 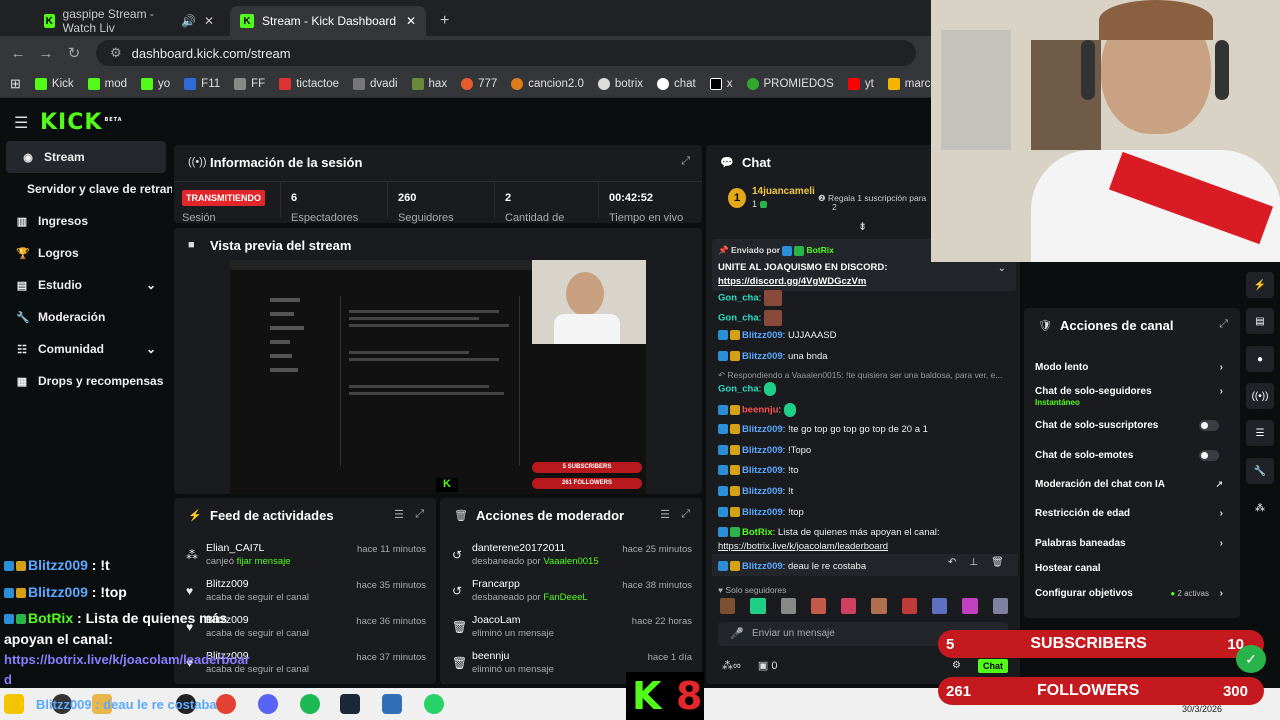 What do you see at coordinates (1260, 396) in the screenshot?
I see `rail-broadcast-button: ((•))` at bounding box center [1260, 396].